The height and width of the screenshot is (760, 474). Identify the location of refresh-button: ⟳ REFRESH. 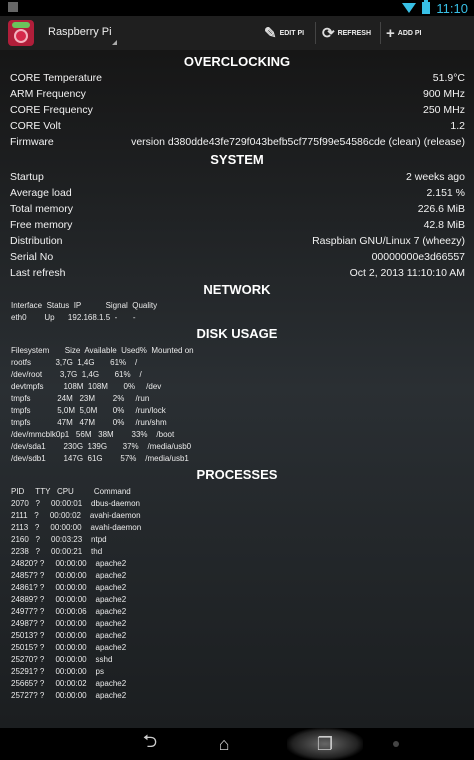
(346, 33).